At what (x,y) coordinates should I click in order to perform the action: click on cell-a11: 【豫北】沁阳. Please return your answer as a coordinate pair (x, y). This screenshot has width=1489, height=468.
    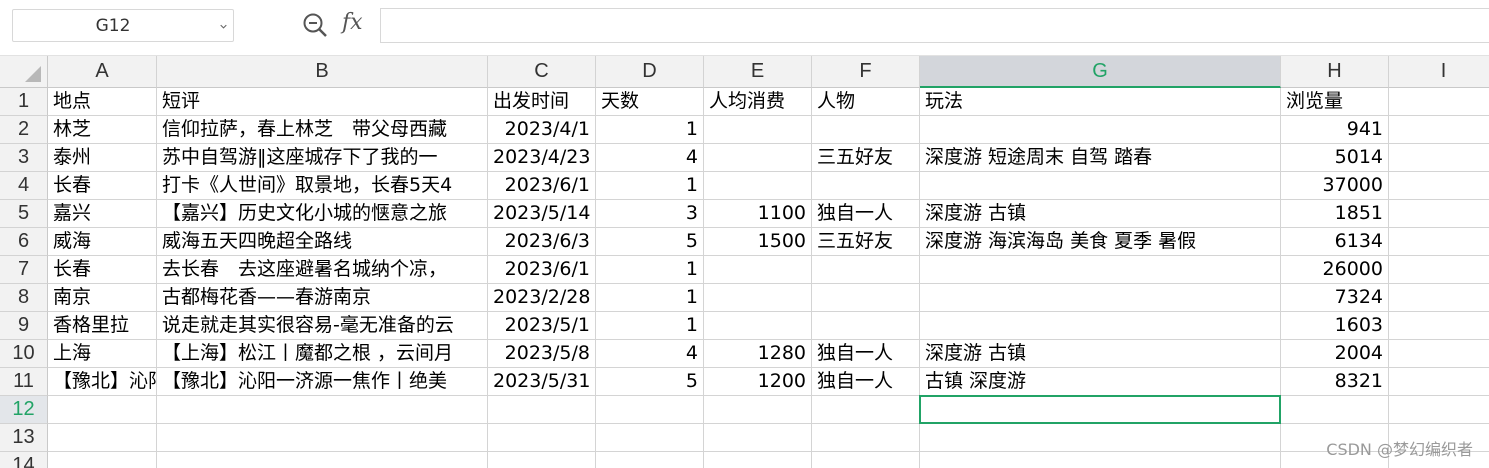
    Looking at the image, I should click on (102, 382).